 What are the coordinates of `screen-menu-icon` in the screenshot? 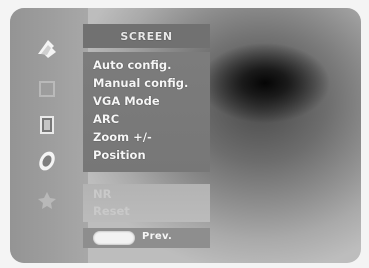 It's located at (47, 49).